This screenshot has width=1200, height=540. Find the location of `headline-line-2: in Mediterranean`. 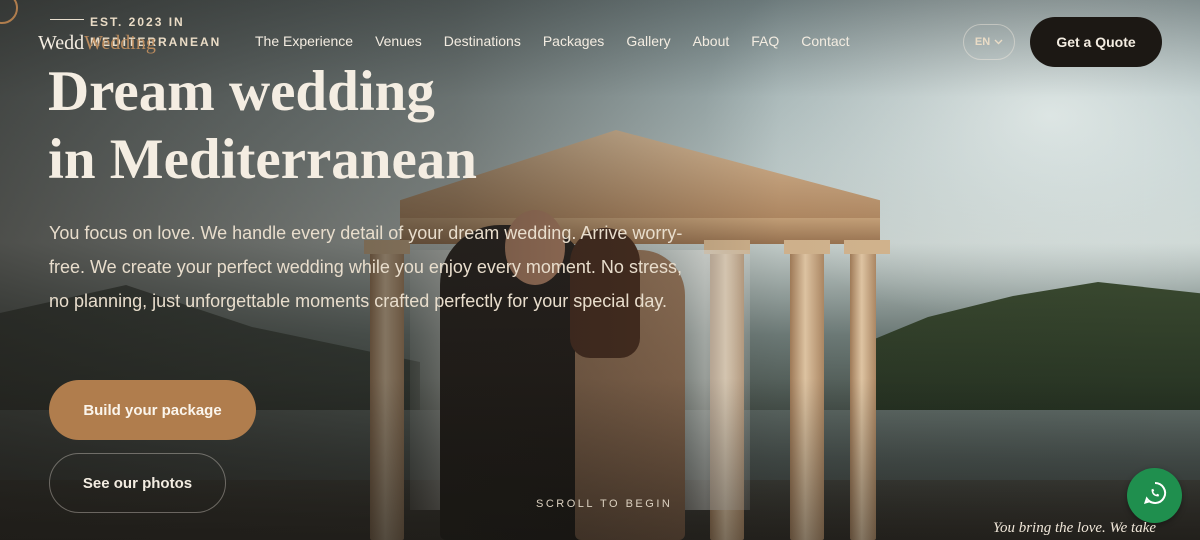

headline-line-2: in Mediterranean is located at coordinates (263, 159).